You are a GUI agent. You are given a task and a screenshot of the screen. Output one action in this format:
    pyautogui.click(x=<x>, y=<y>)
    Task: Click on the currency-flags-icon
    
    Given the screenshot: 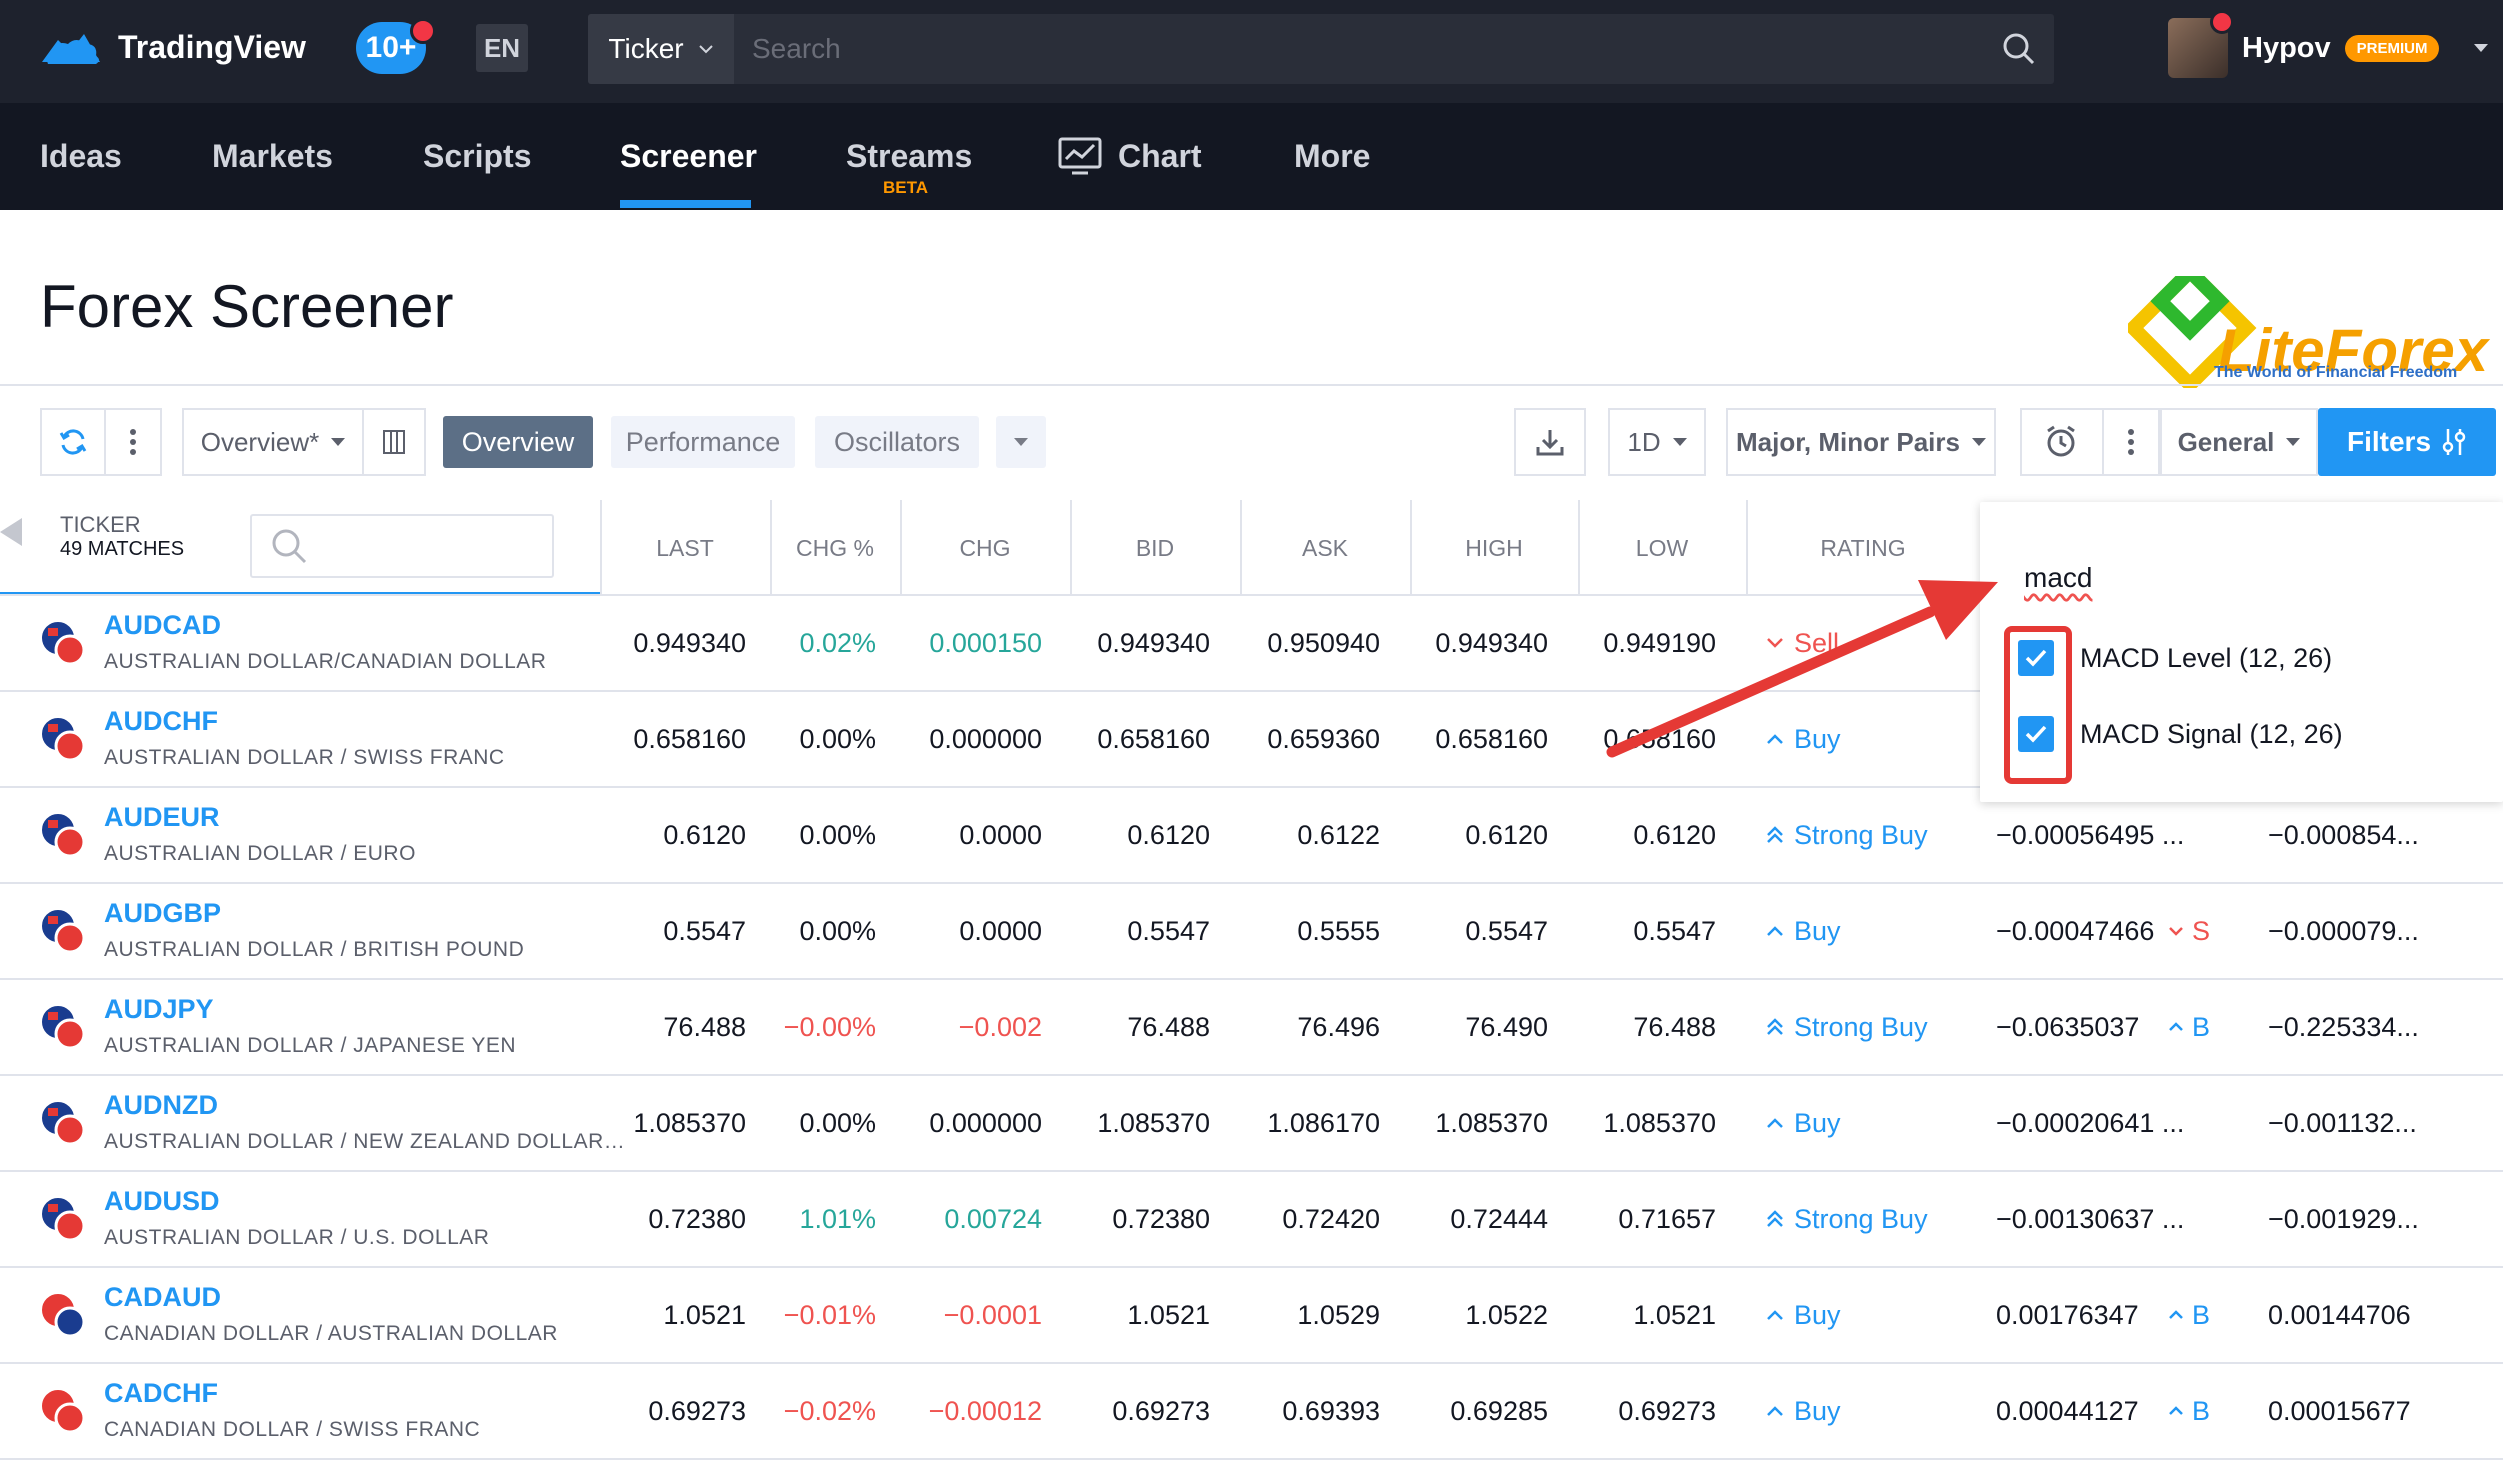 What is the action you would take?
    pyautogui.click(x=63, y=1123)
    